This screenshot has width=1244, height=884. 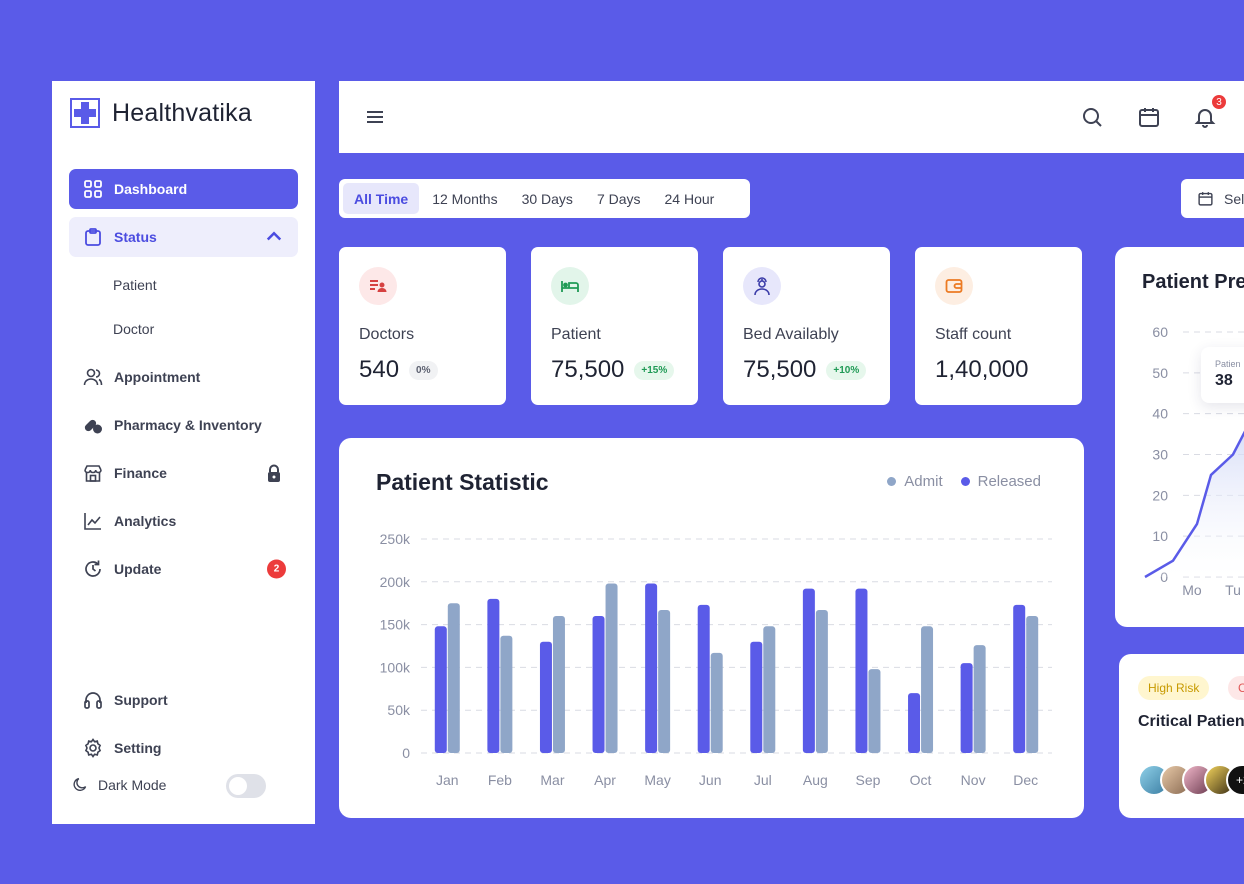 I want to click on sidebar-item-appointment: Appointment, so click(x=183, y=377).